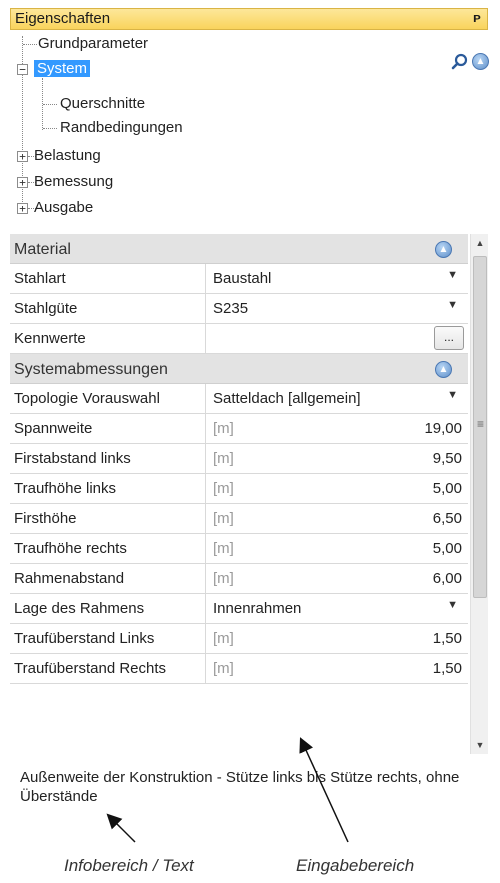 The image size is (500, 883). I want to click on caption-eingabebereich: Eingabebereich, so click(355, 865).